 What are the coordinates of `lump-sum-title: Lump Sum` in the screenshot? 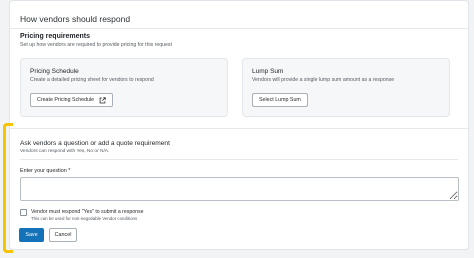 It's located at (268, 71).